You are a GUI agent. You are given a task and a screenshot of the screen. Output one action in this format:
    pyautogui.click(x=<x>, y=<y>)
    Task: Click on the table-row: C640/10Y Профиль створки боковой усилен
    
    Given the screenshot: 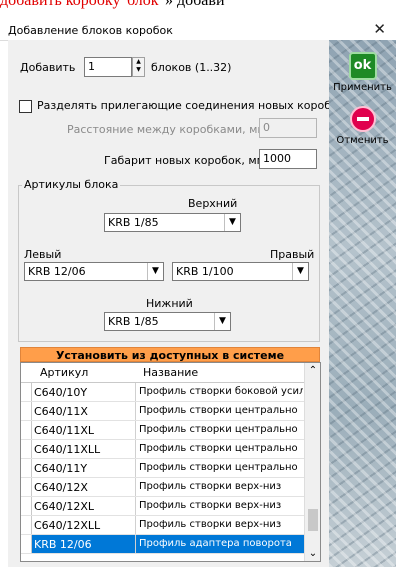 What is the action you would take?
    pyautogui.click(x=162, y=392)
    